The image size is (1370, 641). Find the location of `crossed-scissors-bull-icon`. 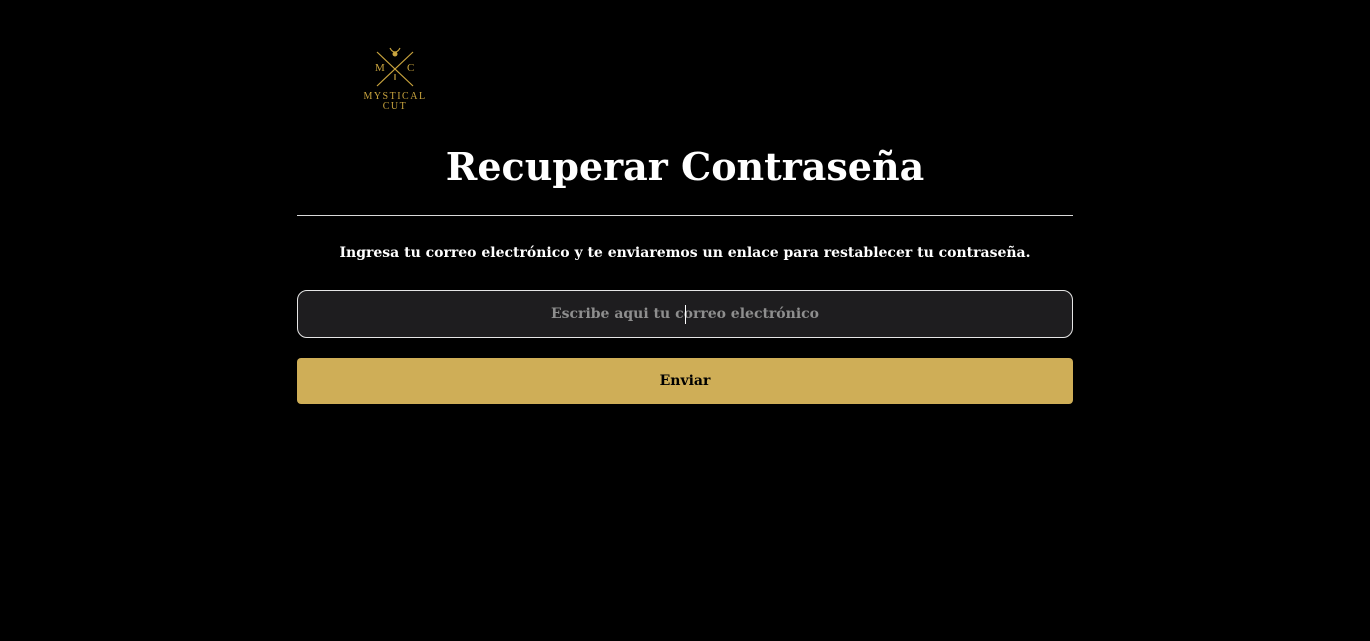

crossed-scissors-bull-icon is located at coordinates (395, 67).